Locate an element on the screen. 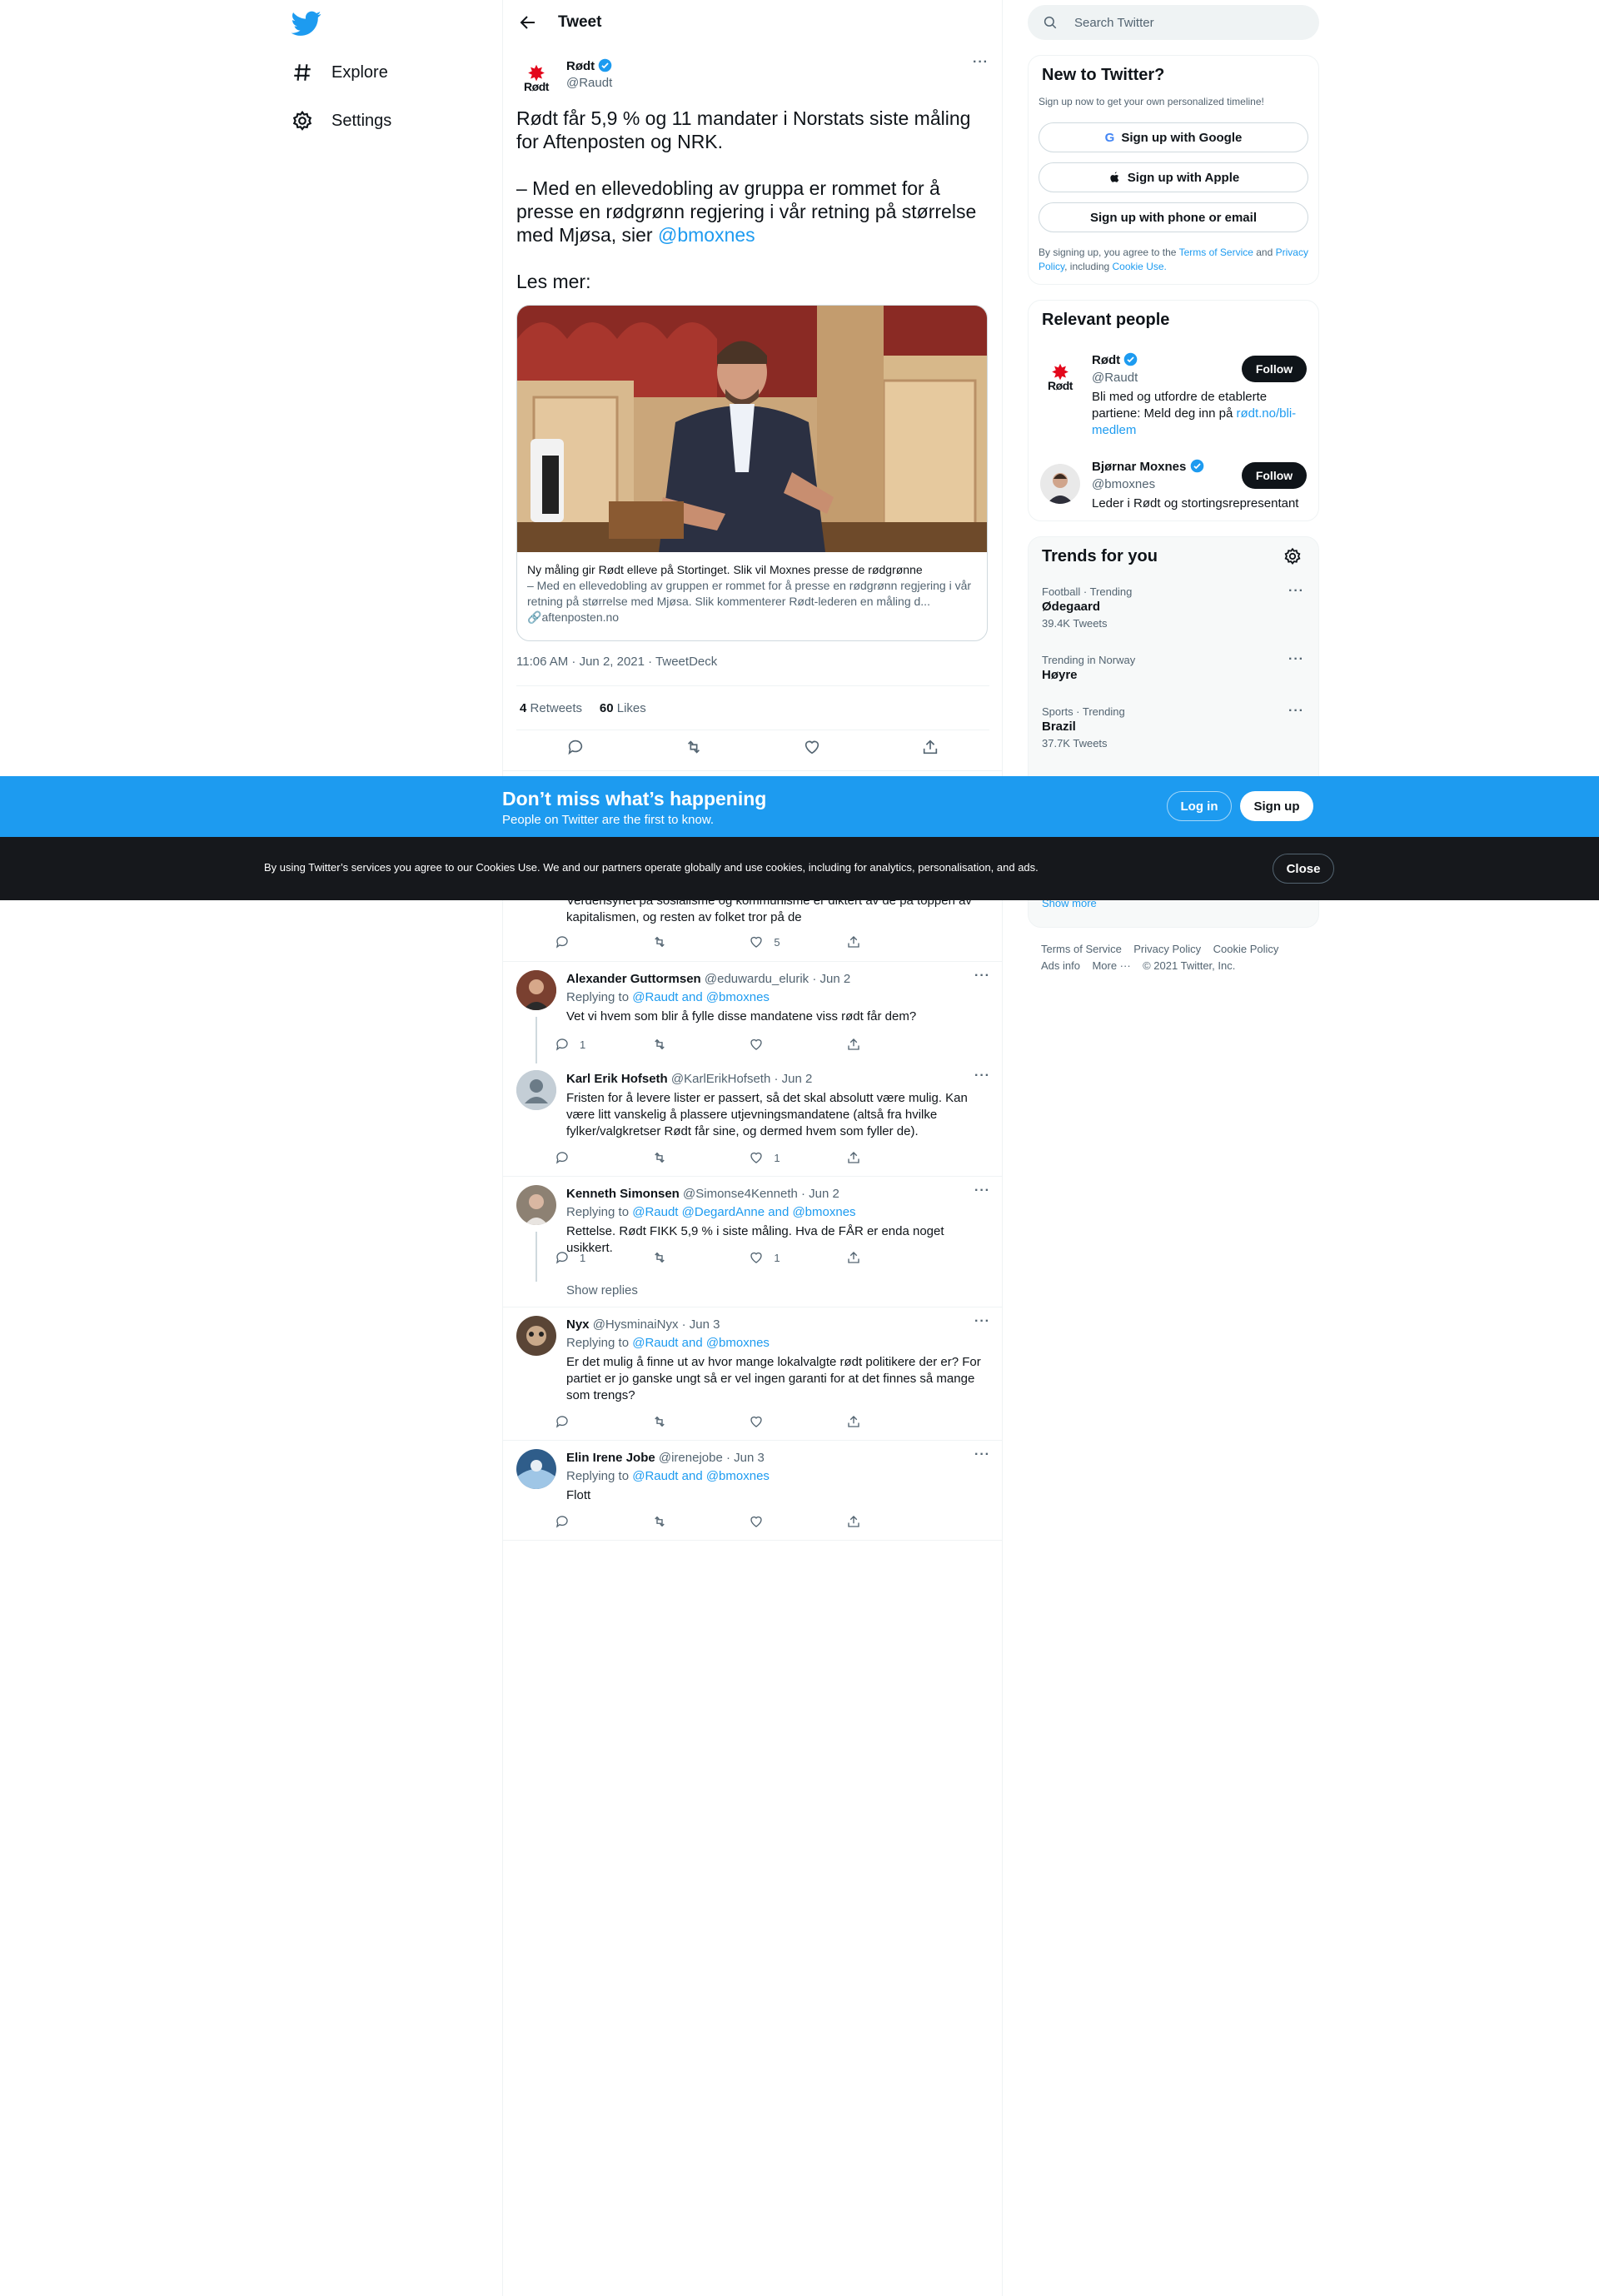  footer-more-link: More ··· is located at coordinates (1111, 966).